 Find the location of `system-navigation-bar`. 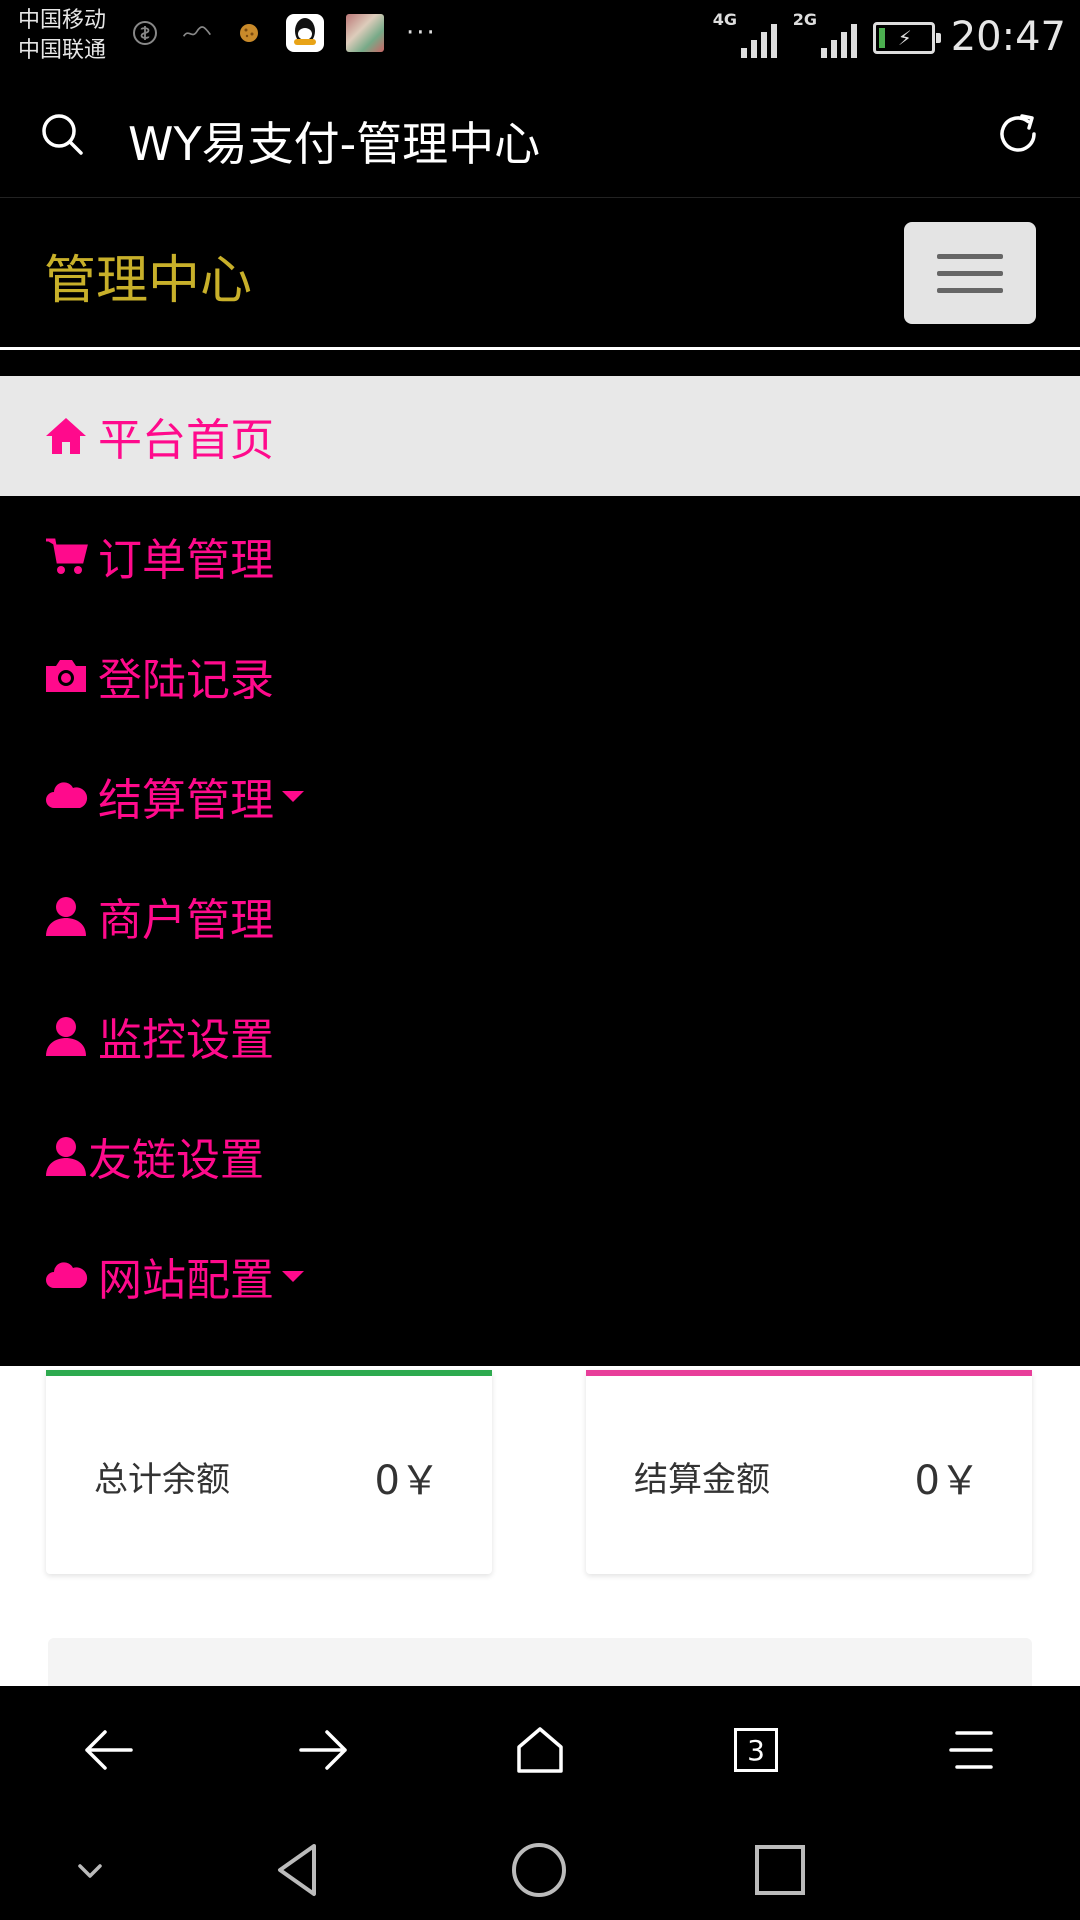

system-navigation-bar is located at coordinates (540, 1867).